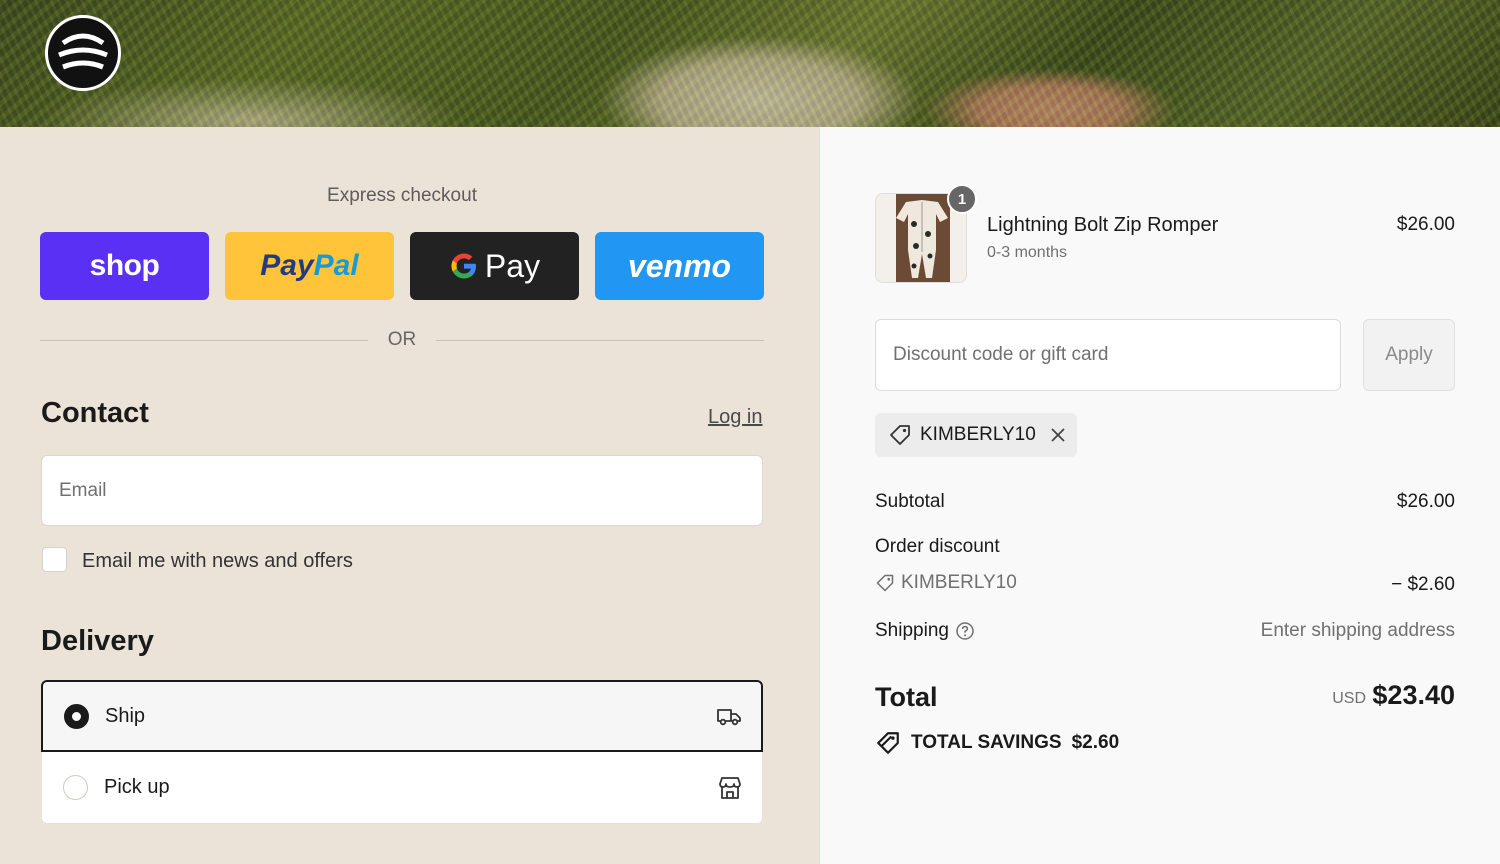 This screenshot has height=864, width=1500. What do you see at coordinates (1425, 501) in the screenshot?
I see `subtotal-value: $26.00` at bounding box center [1425, 501].